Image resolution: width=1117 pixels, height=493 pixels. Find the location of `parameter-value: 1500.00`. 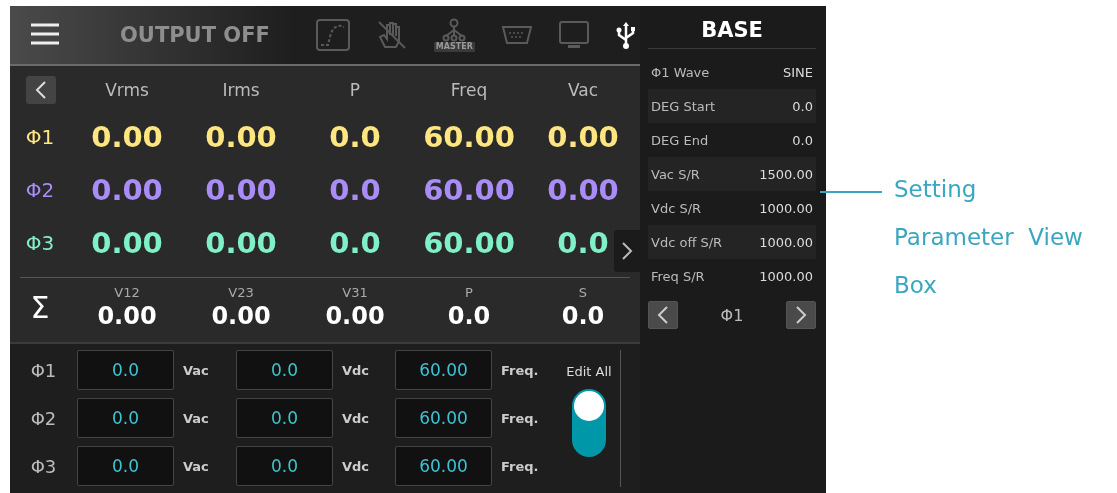

parameter-value: 1500.00 is located at coordinates (786, 174).